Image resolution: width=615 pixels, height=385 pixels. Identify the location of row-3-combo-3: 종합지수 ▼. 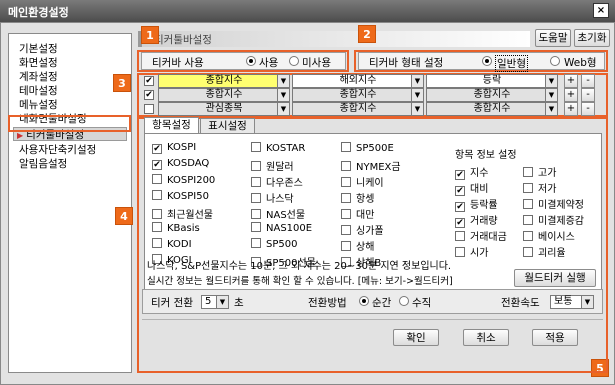
(492, 109).